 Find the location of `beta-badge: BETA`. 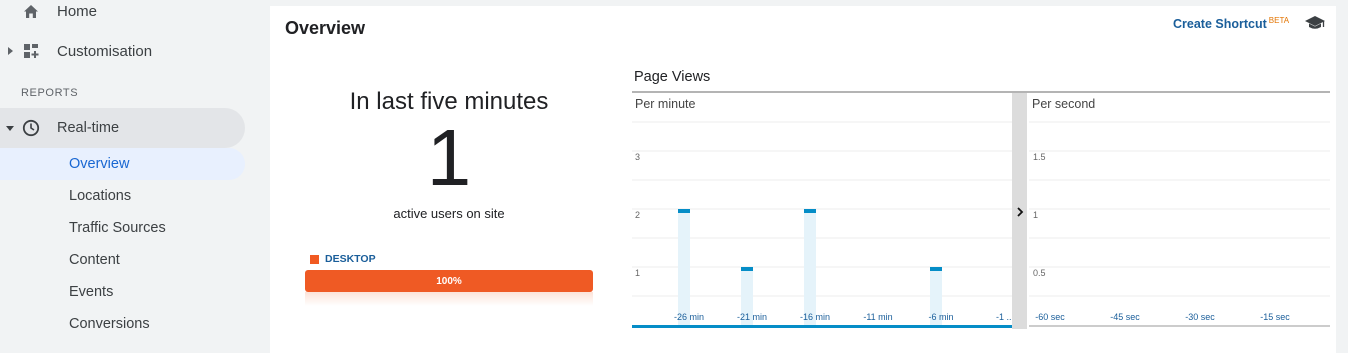

beta-badge: BETA is located at coordinates (1279, 20).